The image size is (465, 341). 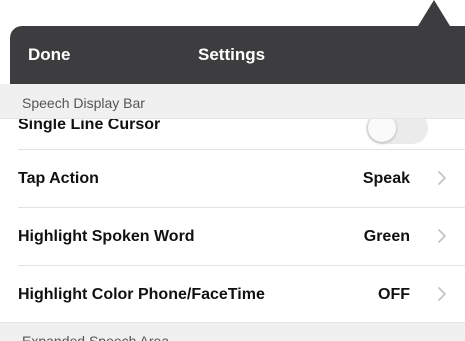 What do you see at coordinates (386, 178) in the screenshot?
I see `setting-value: Speak` at bounding box center [386, 178].